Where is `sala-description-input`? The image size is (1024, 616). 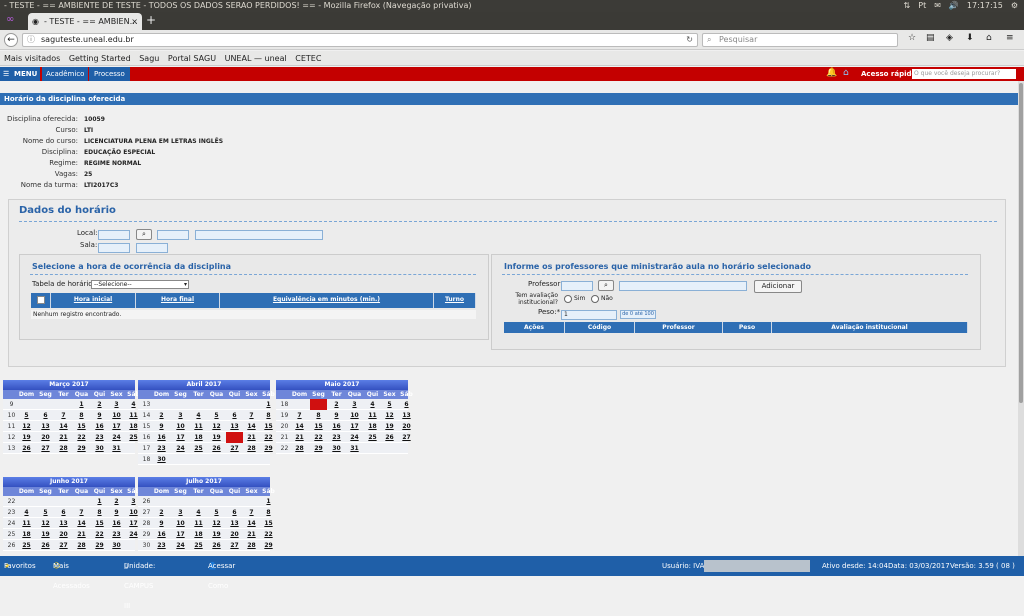
sala-description-input is located at coordinates (152, 248).